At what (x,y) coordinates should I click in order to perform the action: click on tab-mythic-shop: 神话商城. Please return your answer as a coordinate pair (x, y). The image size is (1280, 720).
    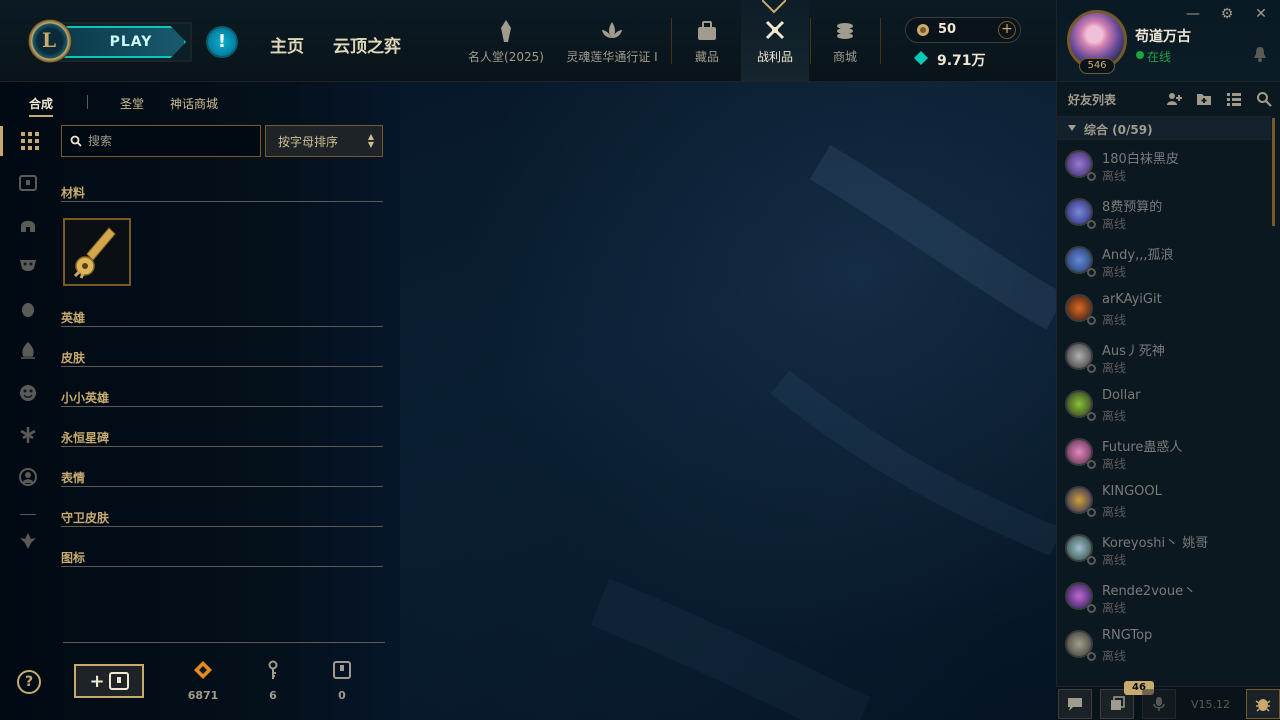
    Looking at the image, I should click on (194, 103).